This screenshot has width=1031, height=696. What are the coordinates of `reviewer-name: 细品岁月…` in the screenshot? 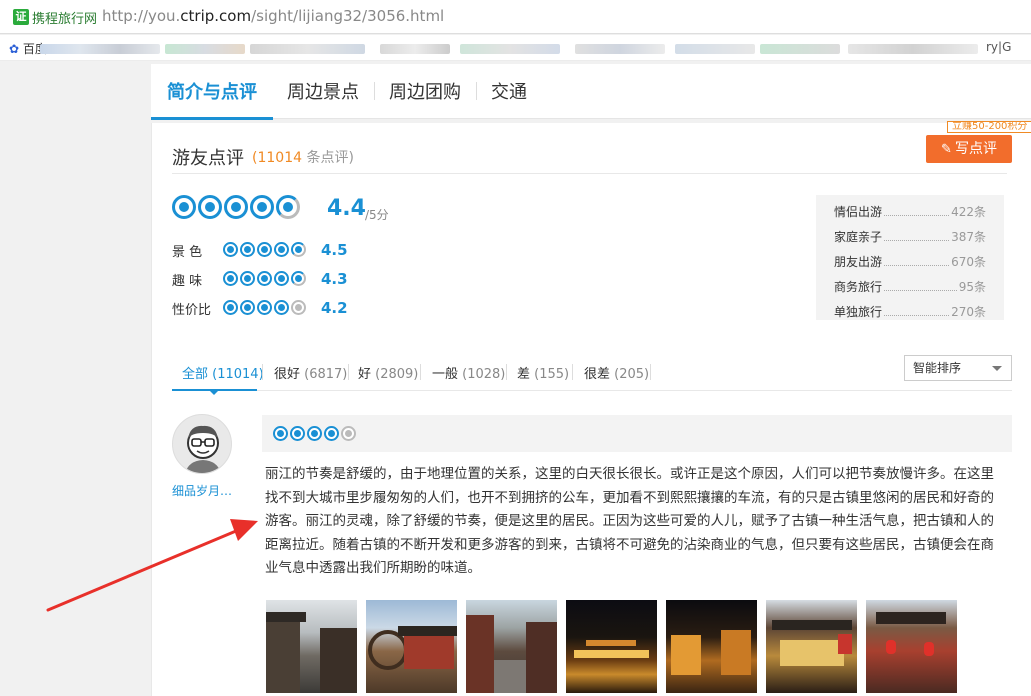 It's located at (202, 490).